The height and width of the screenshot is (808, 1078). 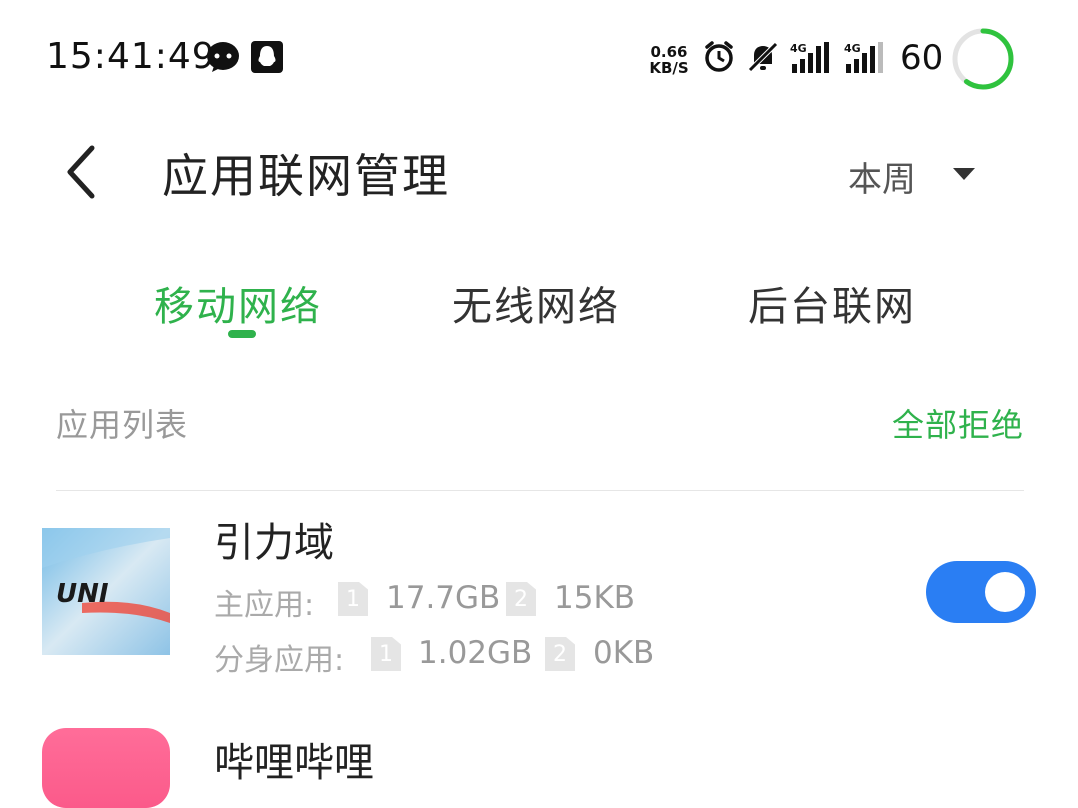 I want to click on app-name: 引力域, so click(x=274, y=543).